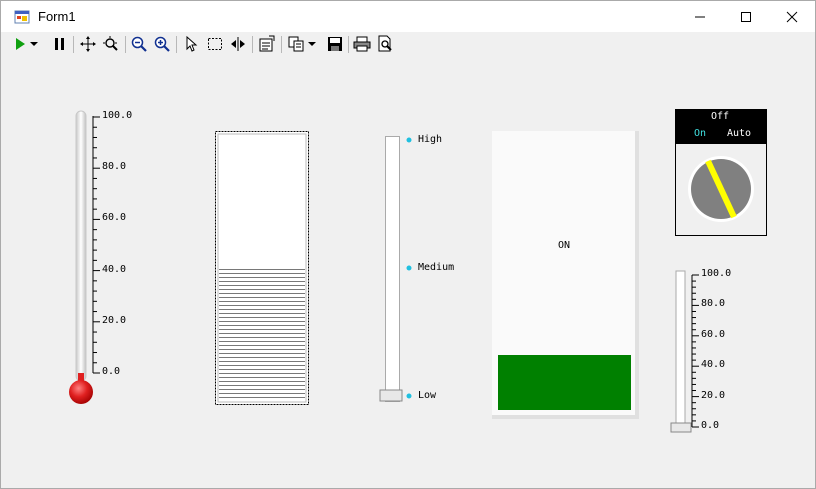 The height and width of the screenshot is (489, 816). I want to click on maximize-icon, so click(746, 17).